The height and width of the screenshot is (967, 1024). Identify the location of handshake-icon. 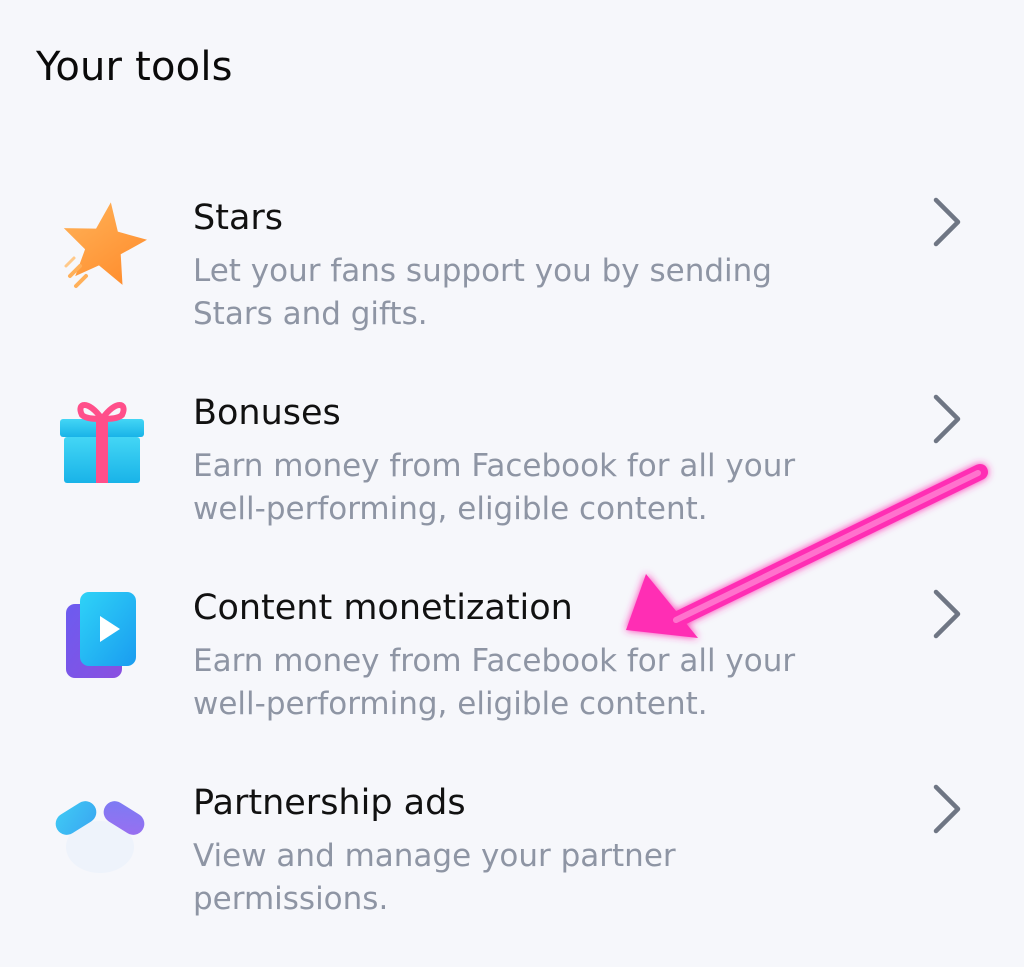
(100, 837).